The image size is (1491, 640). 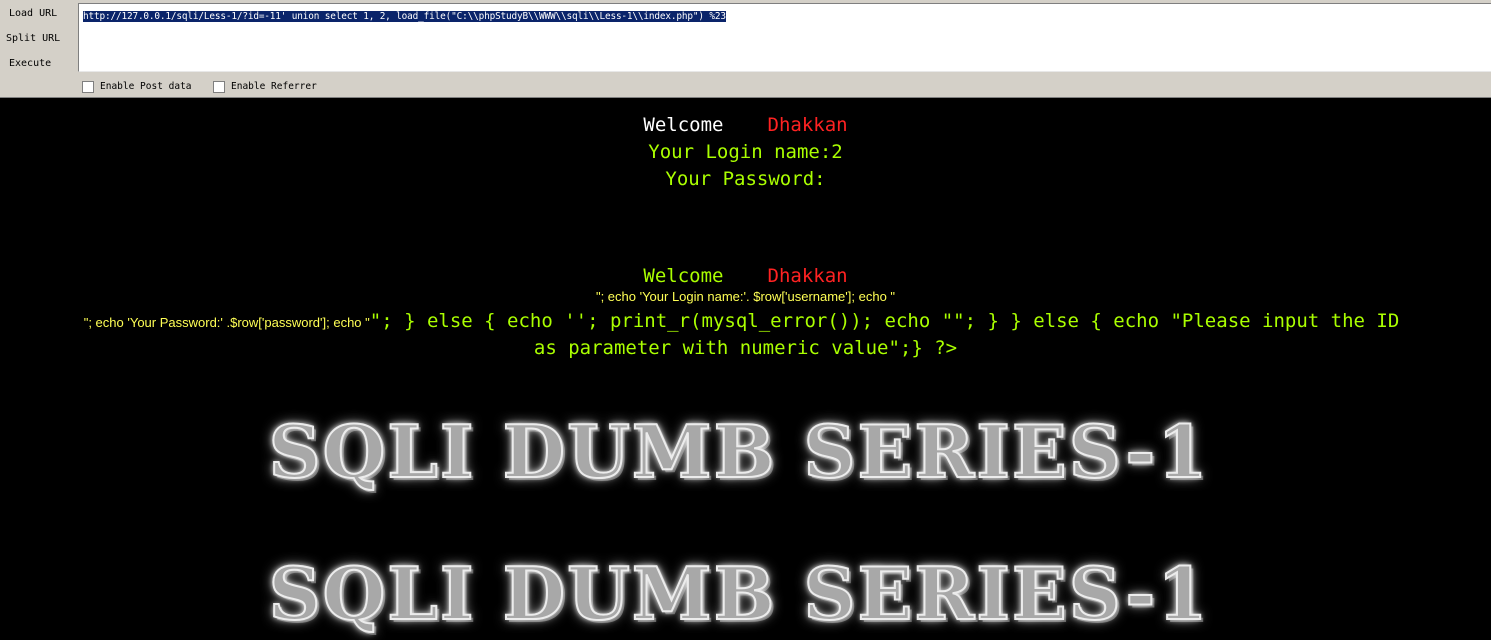 What do you see at coordinates (807, 276) in the screenshot?
I see `welcome-name-2: Dhakkan` at bounding box center [807, 276].